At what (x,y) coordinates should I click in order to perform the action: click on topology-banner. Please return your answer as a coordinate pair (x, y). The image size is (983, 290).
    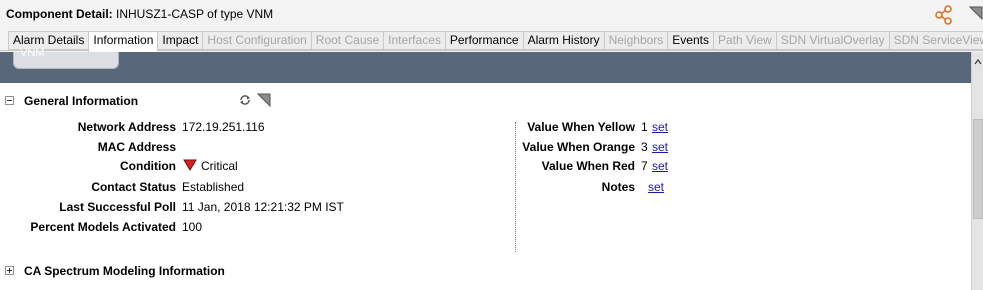
    Looking at the image, I should click on (485, 67).